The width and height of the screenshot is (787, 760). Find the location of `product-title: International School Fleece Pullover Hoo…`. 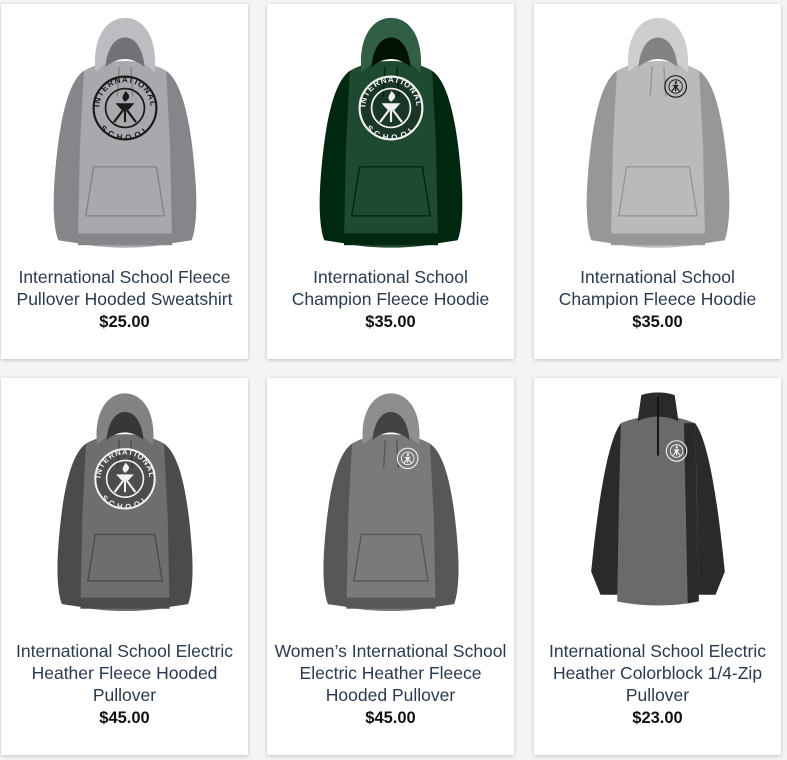

product-title: International School Fleece Pullover Hoo… is located at coordinates (124, 288).